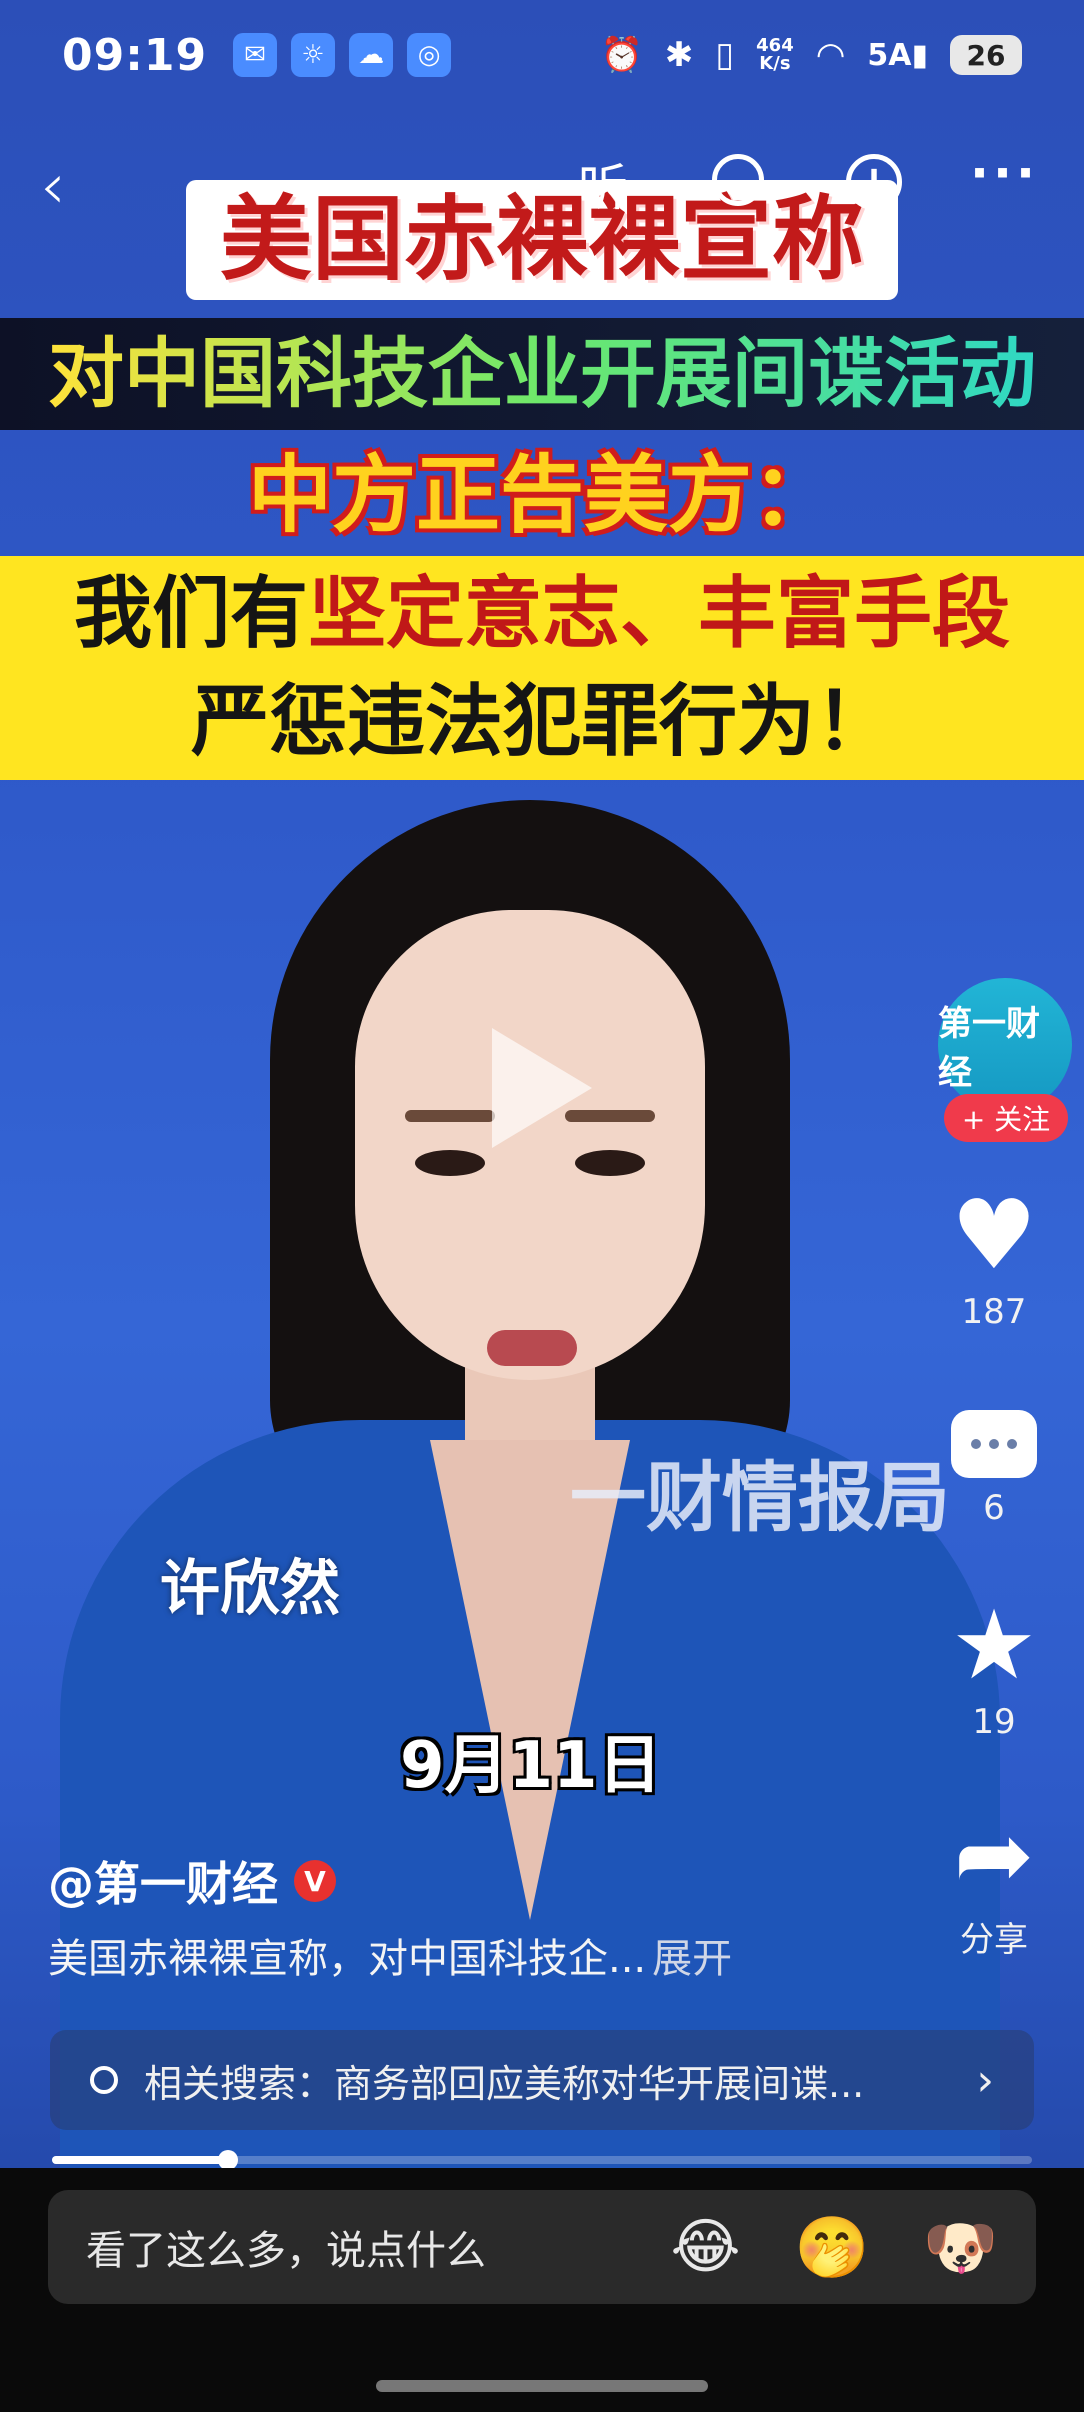 This screenshot has width=1084, height=2412. Describe the element at coordinates (342, 55) in the screenshot. I see `notification-icons: ✉ ☼ ☁ ◎` at that location.